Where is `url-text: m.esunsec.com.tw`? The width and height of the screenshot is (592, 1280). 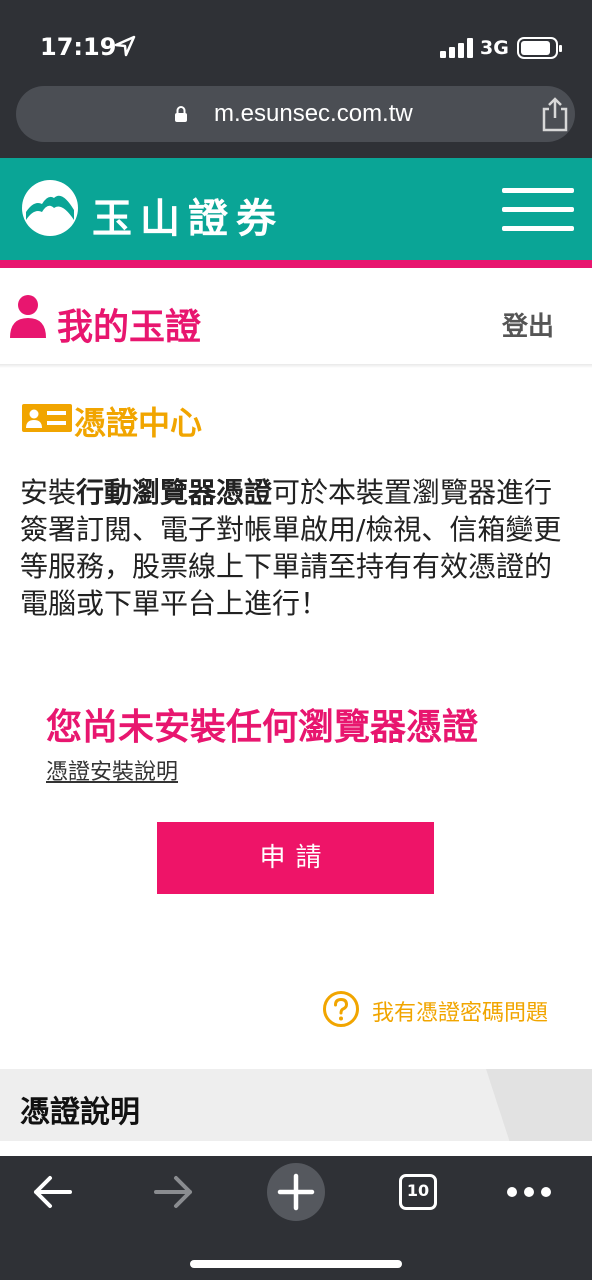
url-text: m.esunsec.com.tw is located at coordinates (313, 113).